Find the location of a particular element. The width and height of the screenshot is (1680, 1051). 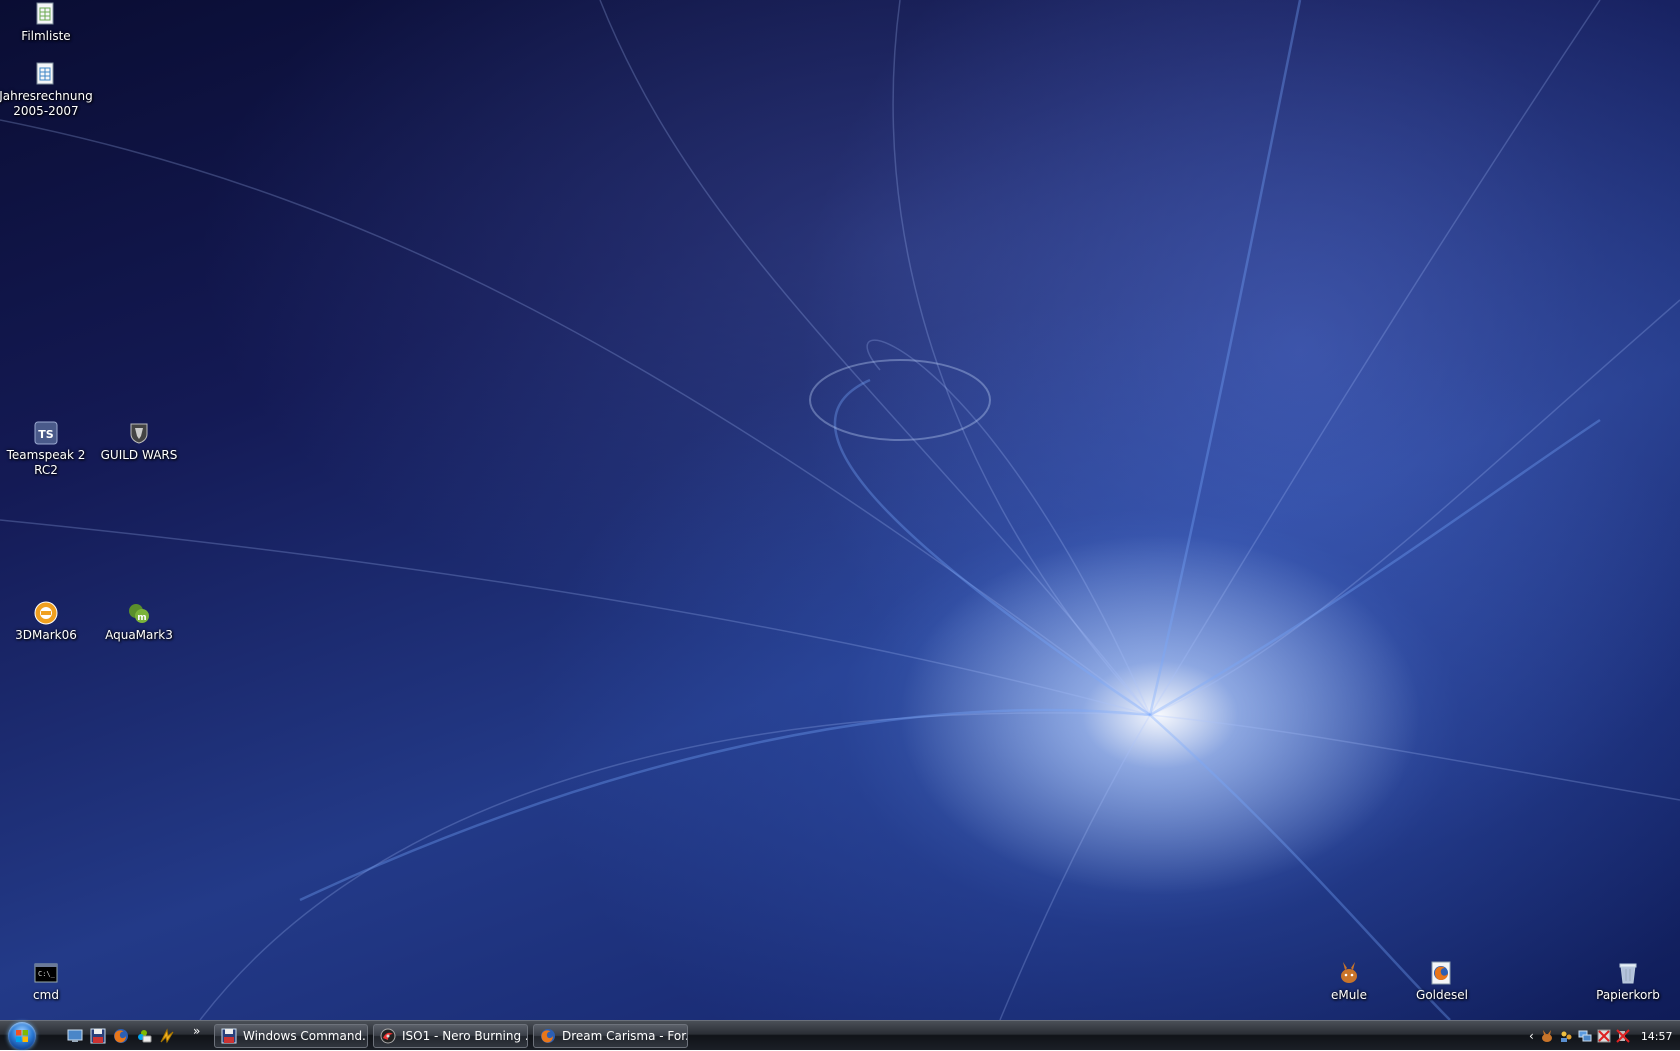

guild-wars-icon is located at coordinates (139, 433).